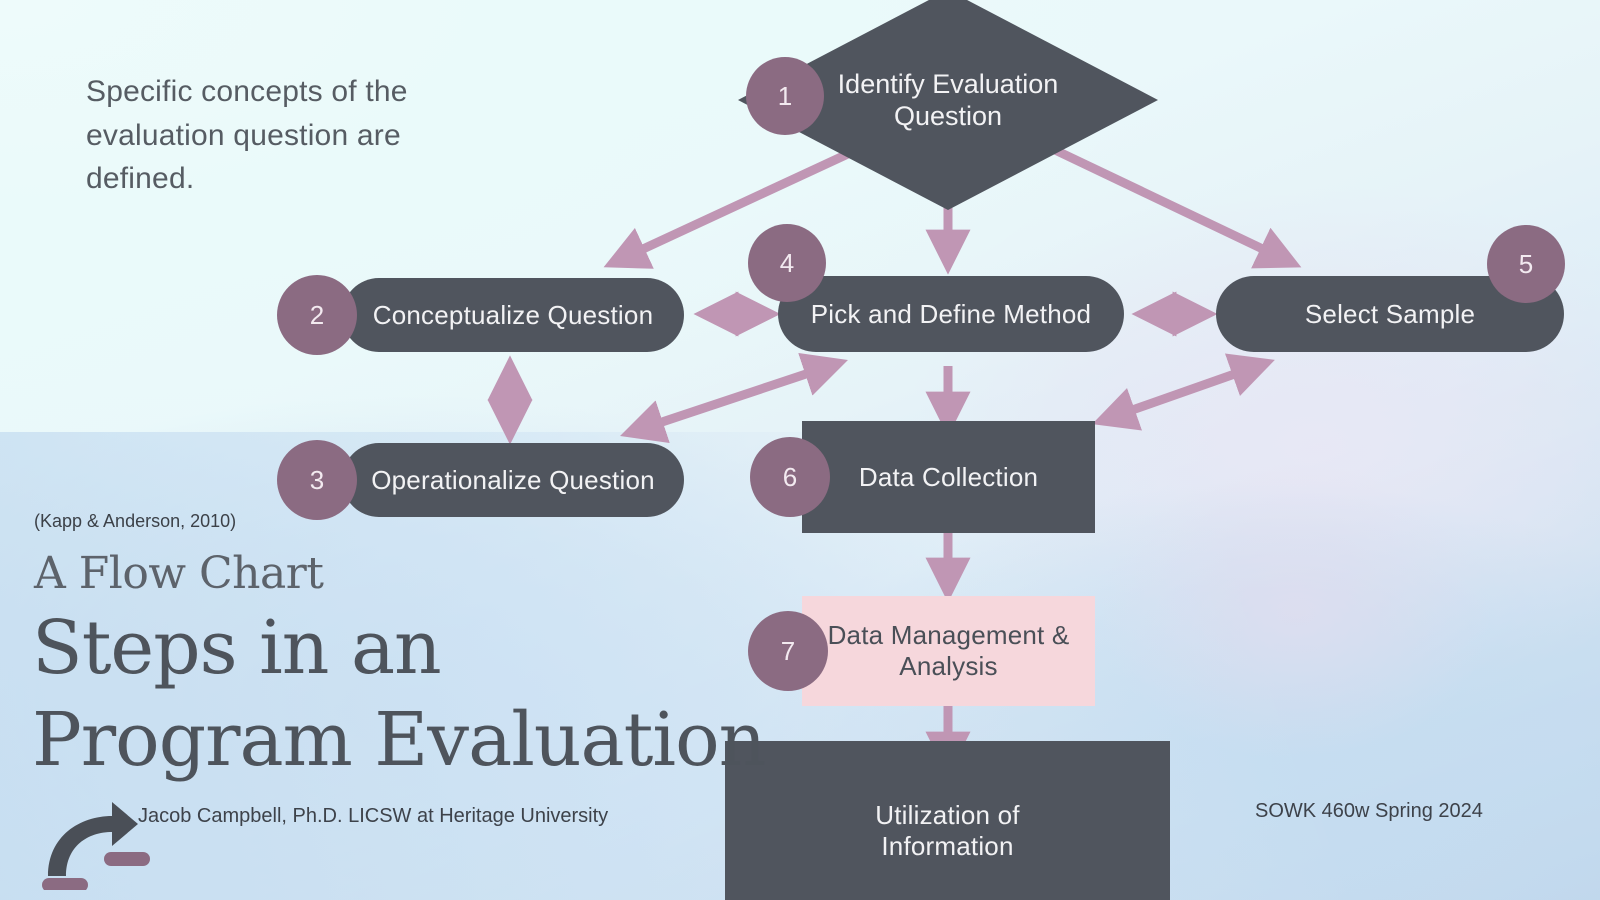  What do you see at coordinates (1390, 313) in the screenshot?
I see `flow-node-label: Select Sample` at bounding box center [1390, 313].